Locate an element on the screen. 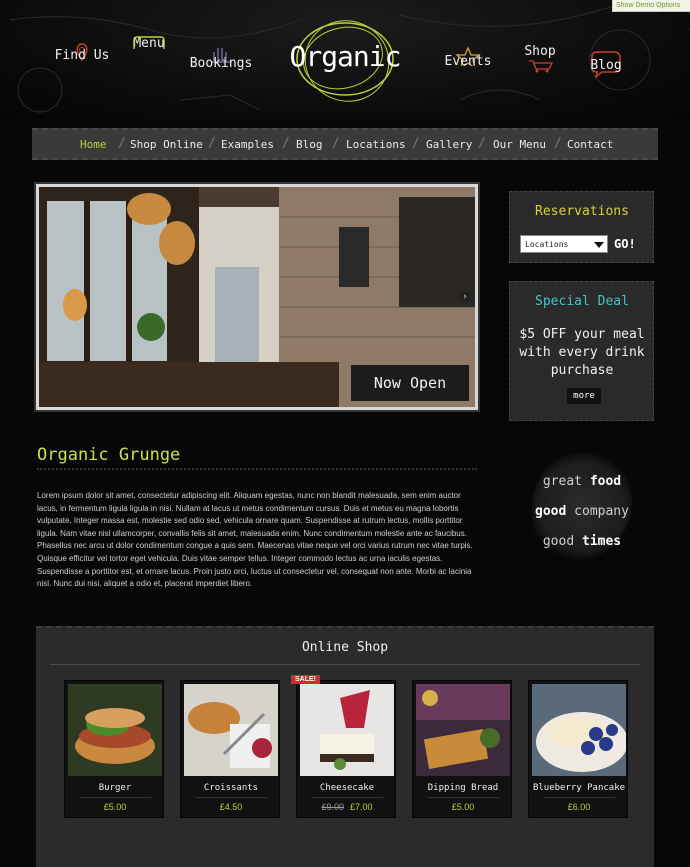 The width and height of the screenshot is (690, 867). top-nav-blog-label: Blog is located at coordinates (606, 65).